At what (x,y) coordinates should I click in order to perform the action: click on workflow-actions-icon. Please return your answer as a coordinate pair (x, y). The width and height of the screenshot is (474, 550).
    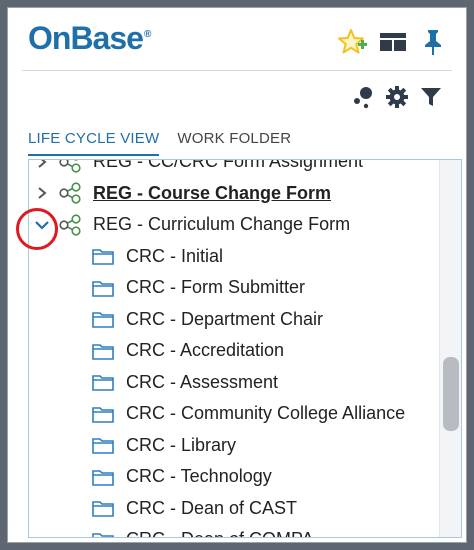
    Looking at the image, I should click on (363, 97).